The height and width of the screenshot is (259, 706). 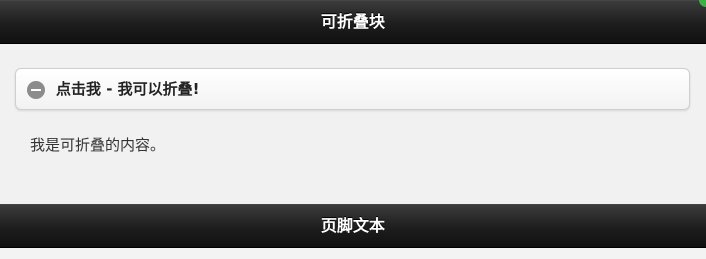 What do you see at coordinates (98, 145) in the screenshot?
I see `collapsible-content: 我是可折叠的内容。` at bounding box center [98, 145].